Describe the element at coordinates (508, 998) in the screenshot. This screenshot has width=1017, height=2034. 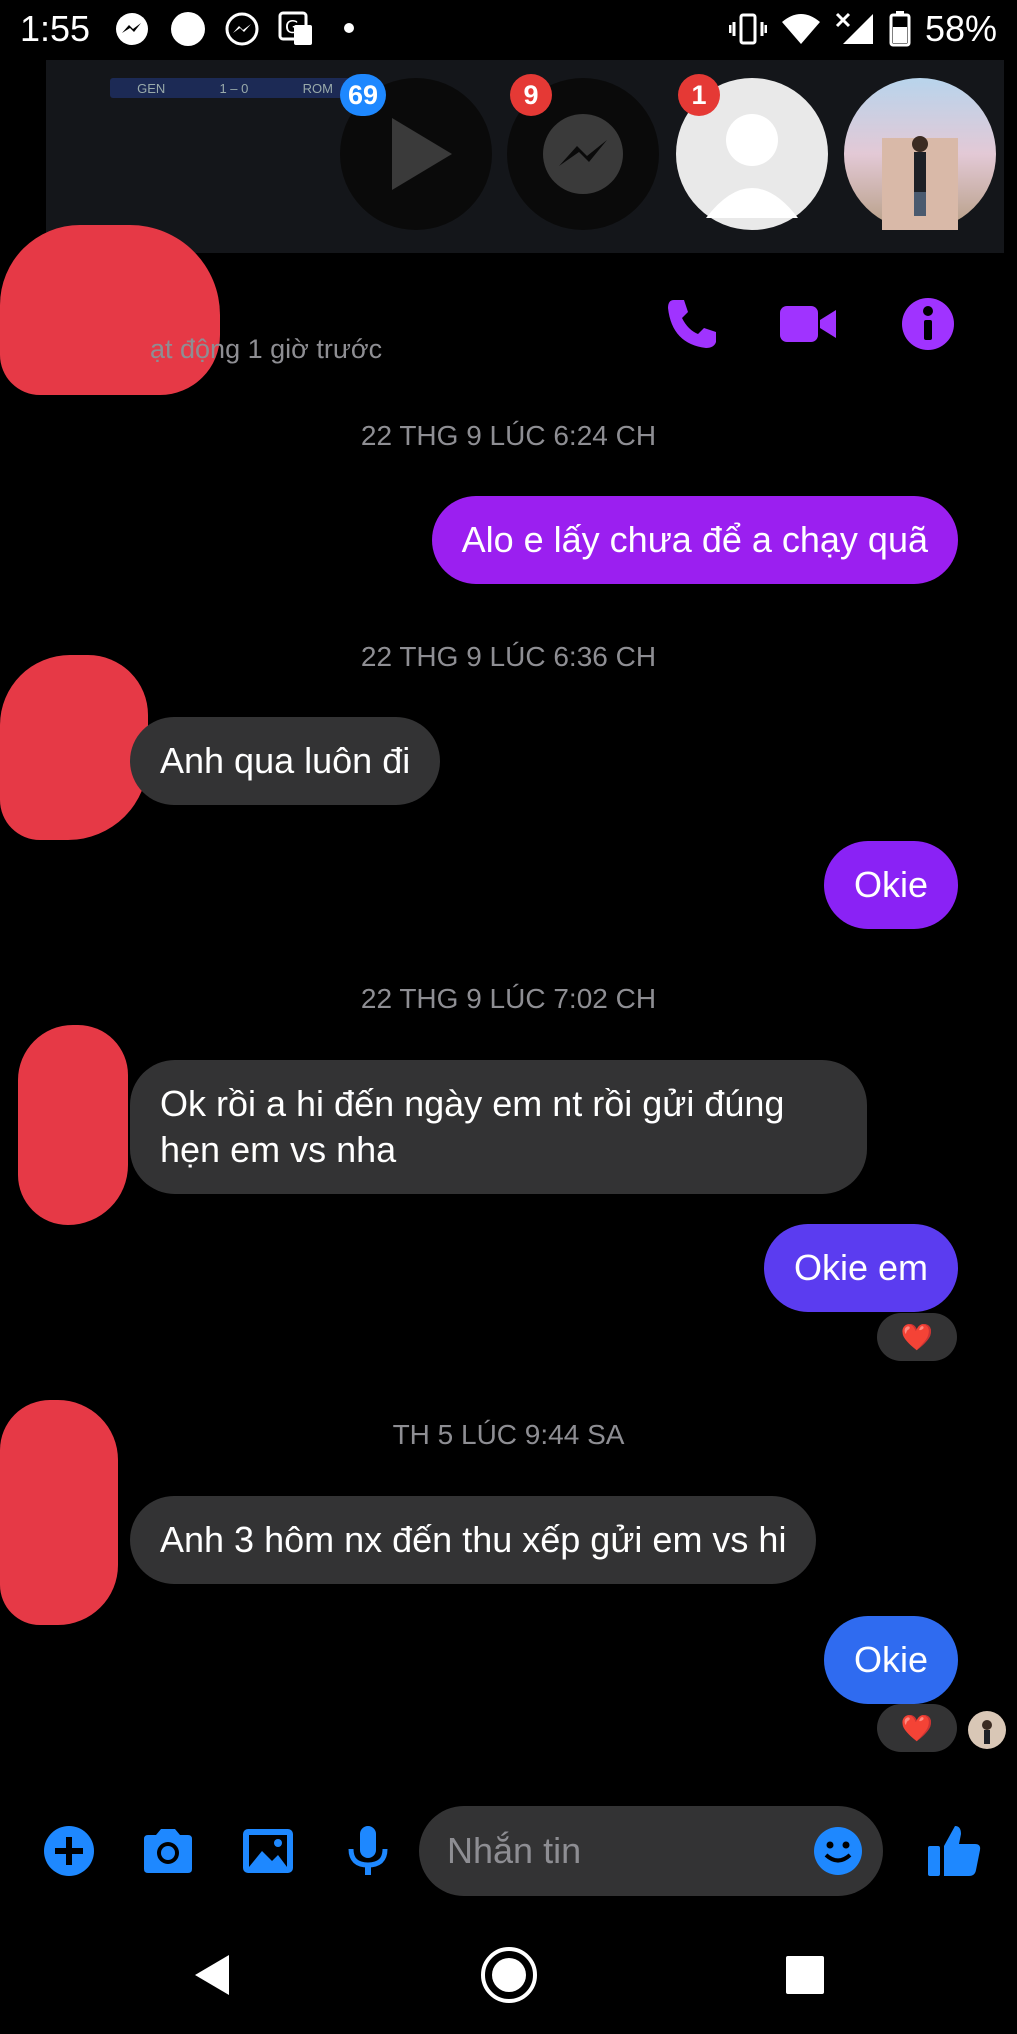
I see `timestamp: 22 THG 9 LÚC 7:02 CH` at that location.